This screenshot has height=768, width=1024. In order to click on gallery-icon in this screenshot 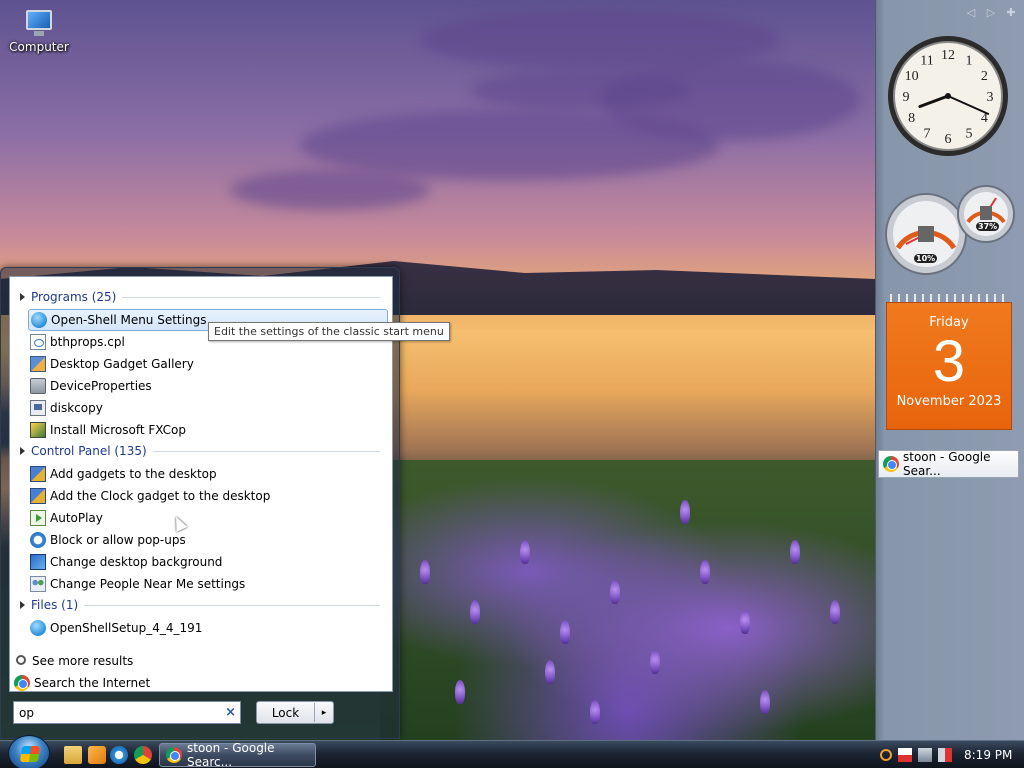, I will do `click(38, 364)`.